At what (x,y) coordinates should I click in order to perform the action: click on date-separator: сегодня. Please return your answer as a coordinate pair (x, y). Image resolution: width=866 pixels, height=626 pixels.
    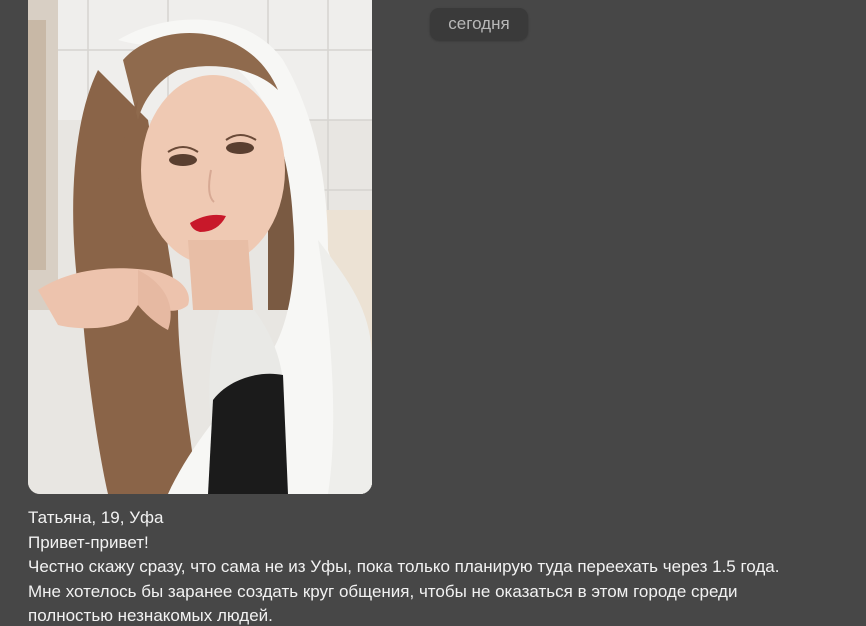
    Looking at the image, I should click on (479, 24).